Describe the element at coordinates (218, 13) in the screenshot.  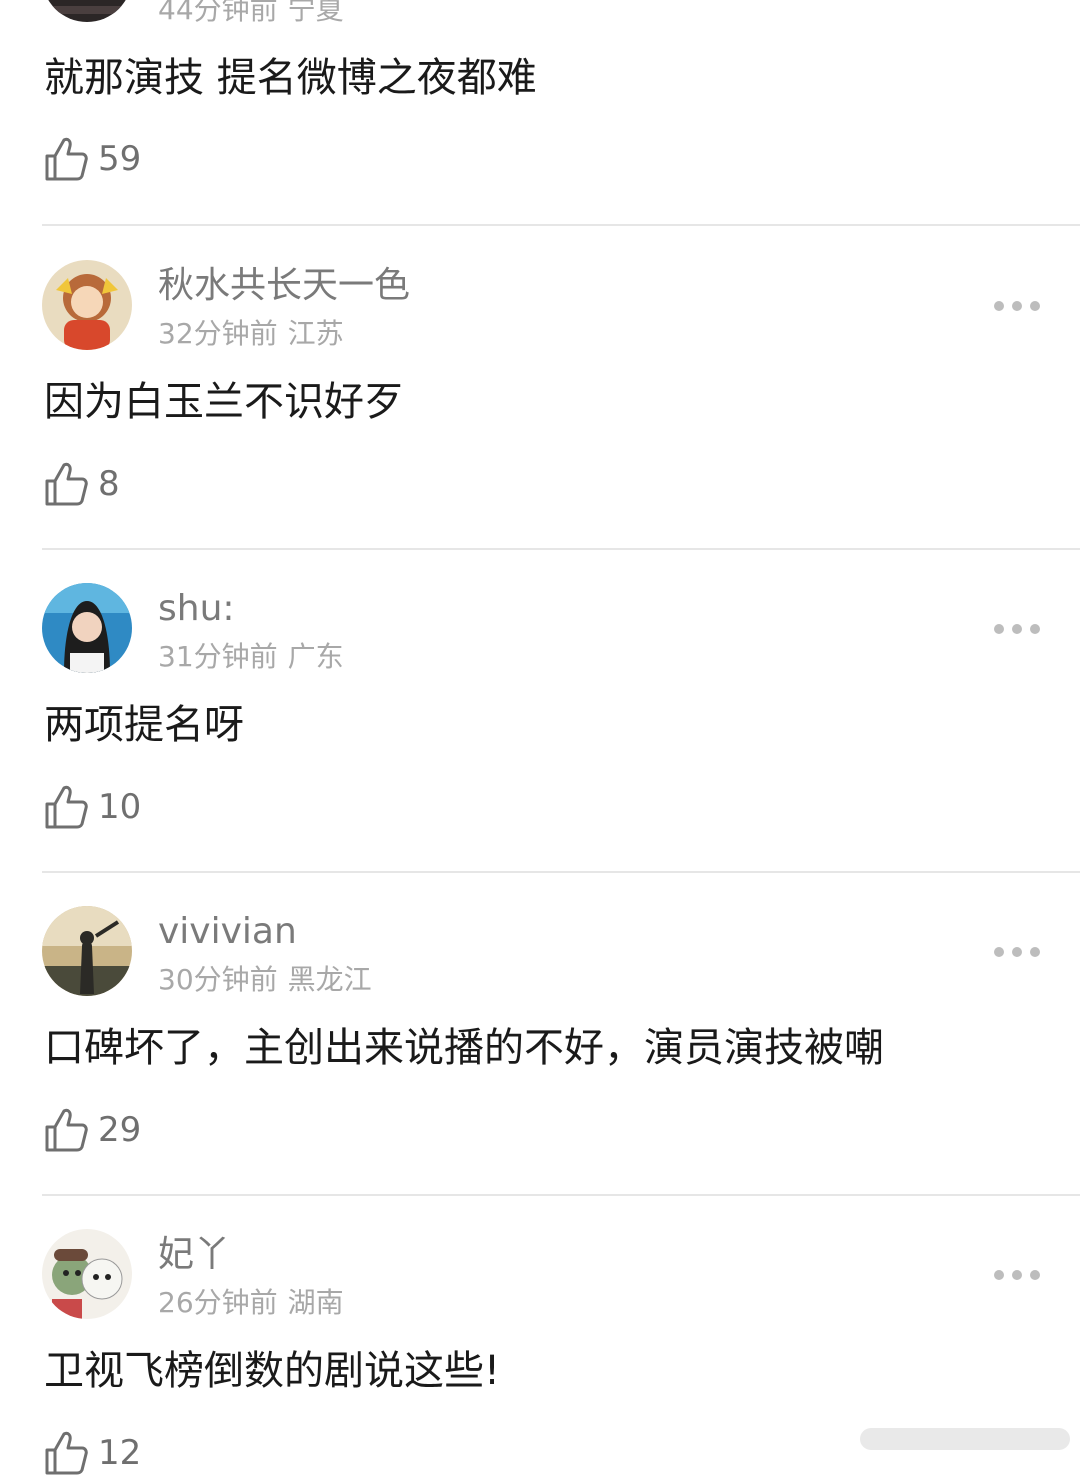
I see `comment-time: 44分钟前` at that location.